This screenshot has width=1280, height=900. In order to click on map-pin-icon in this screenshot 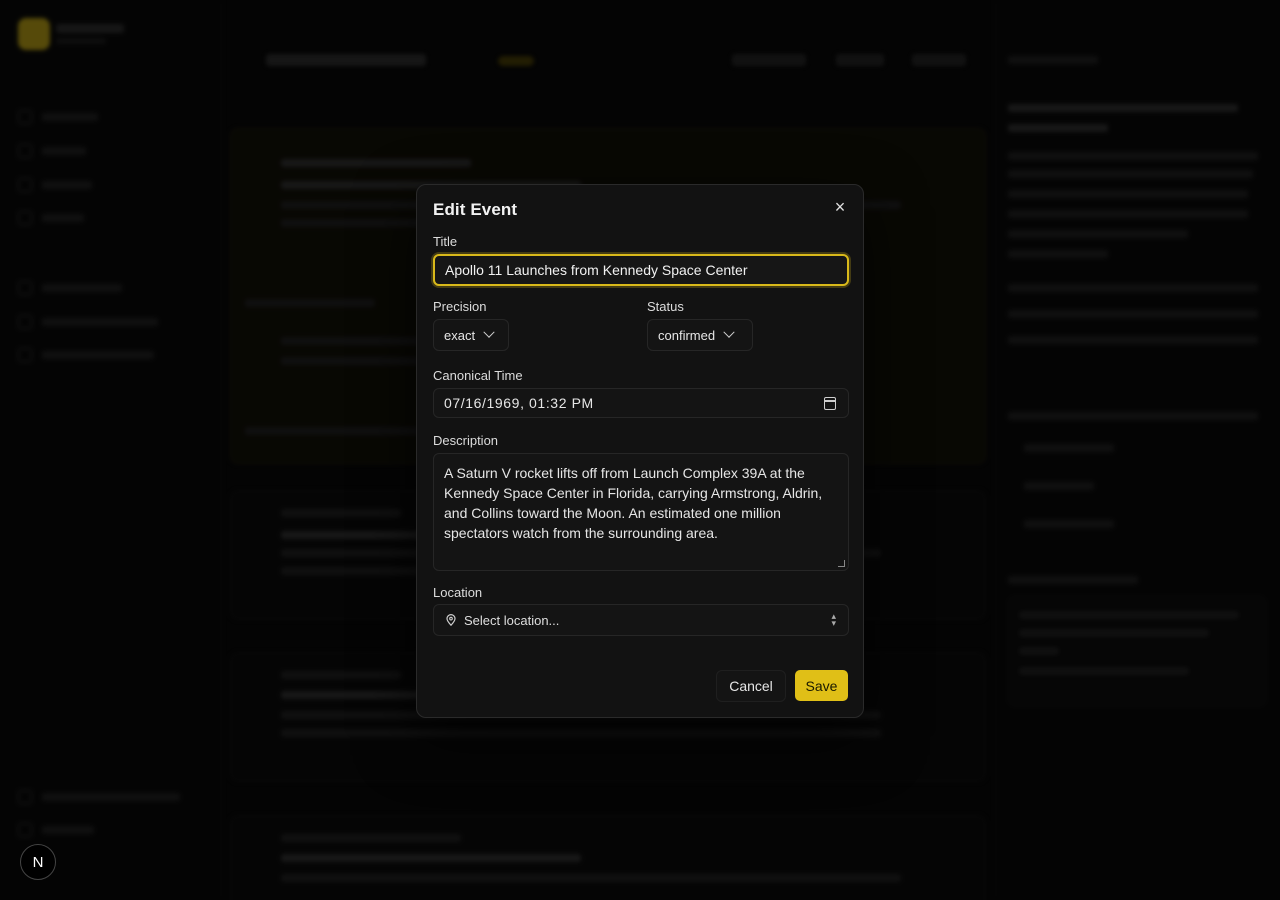, I will do `click(451, 620)`.